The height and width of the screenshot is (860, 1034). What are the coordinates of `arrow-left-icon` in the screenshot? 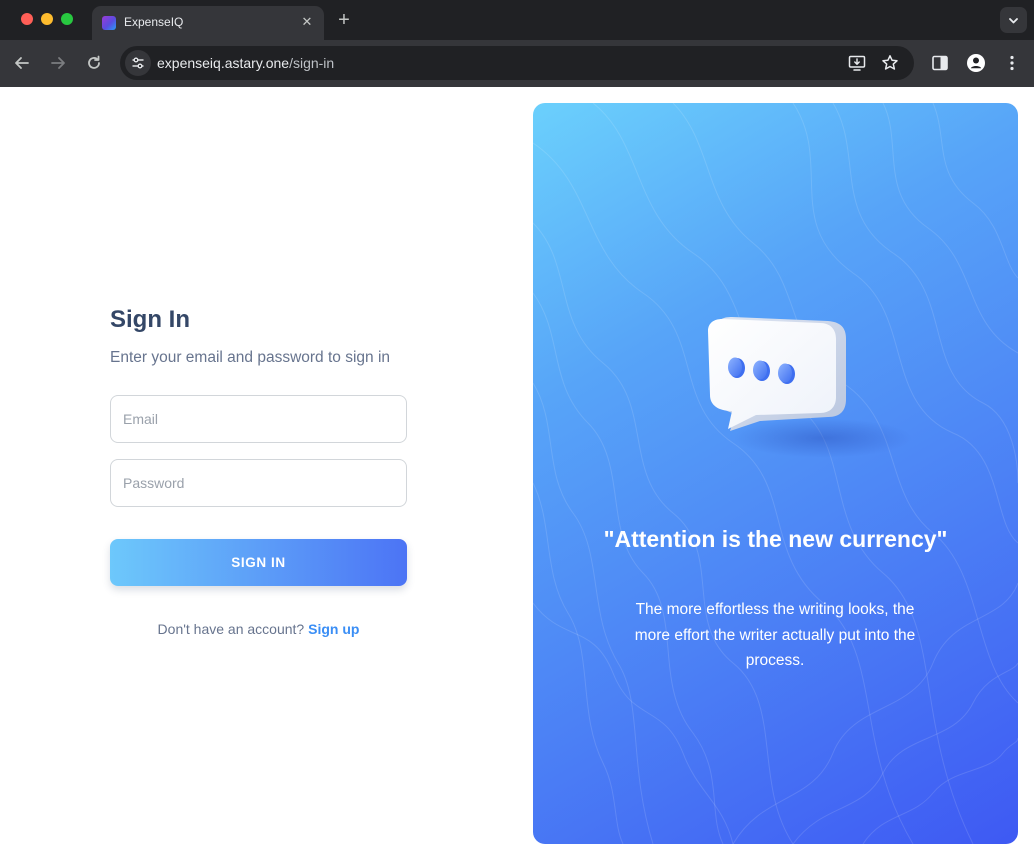 It's located at (22, 63).